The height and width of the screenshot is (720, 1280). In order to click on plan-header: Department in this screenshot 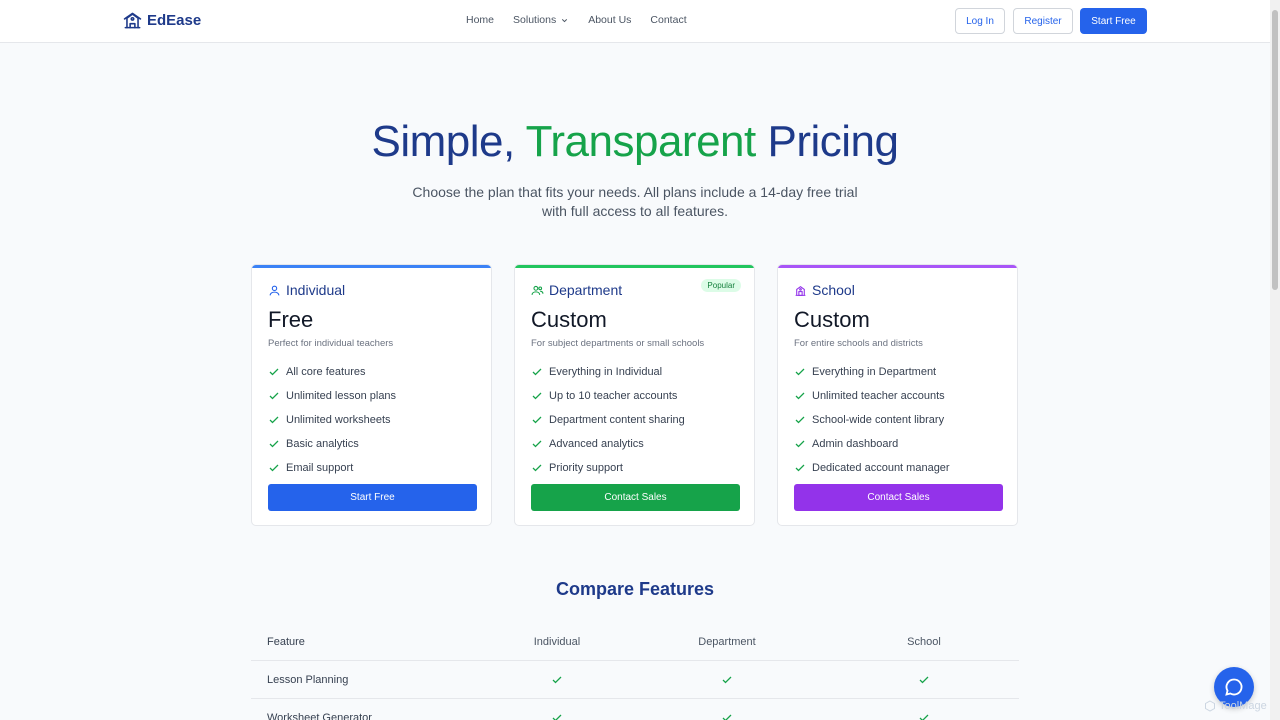, I will do `click(576, 290)`.